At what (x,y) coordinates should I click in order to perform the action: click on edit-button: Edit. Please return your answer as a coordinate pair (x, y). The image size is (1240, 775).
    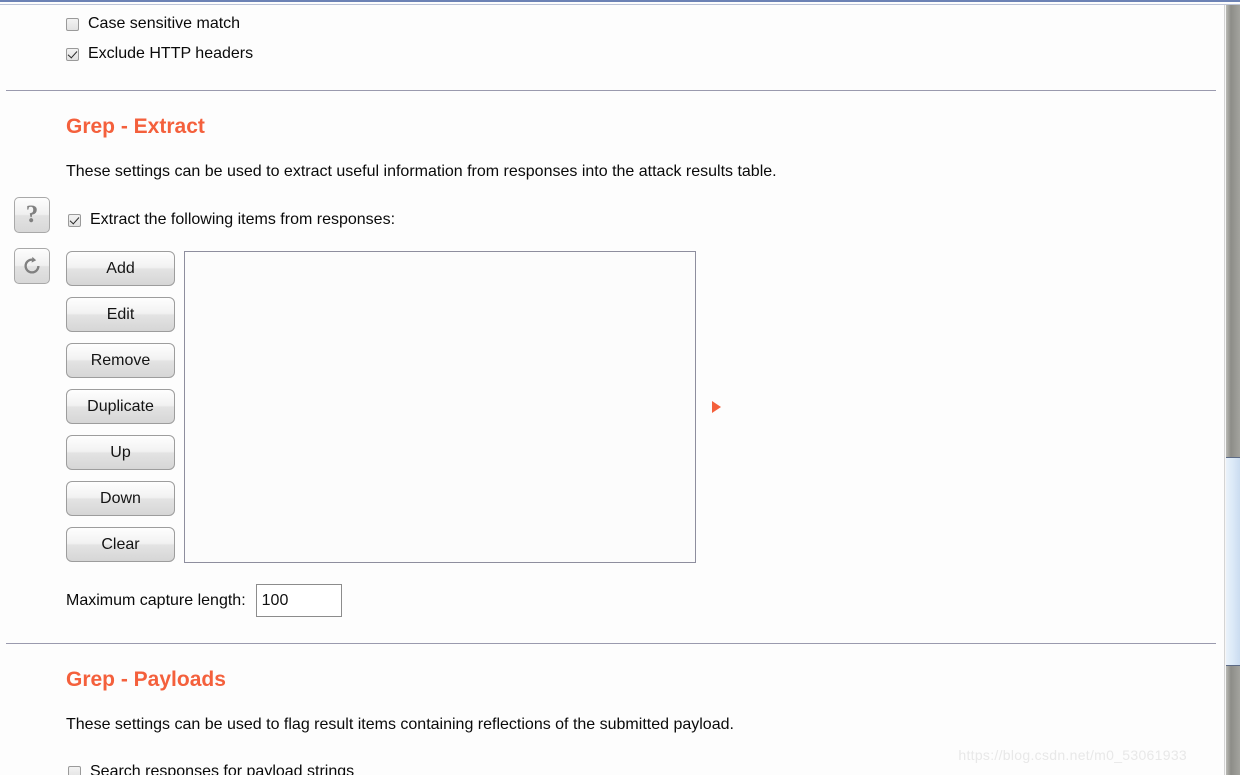
    Looking at the image, I should click on (120, 314).